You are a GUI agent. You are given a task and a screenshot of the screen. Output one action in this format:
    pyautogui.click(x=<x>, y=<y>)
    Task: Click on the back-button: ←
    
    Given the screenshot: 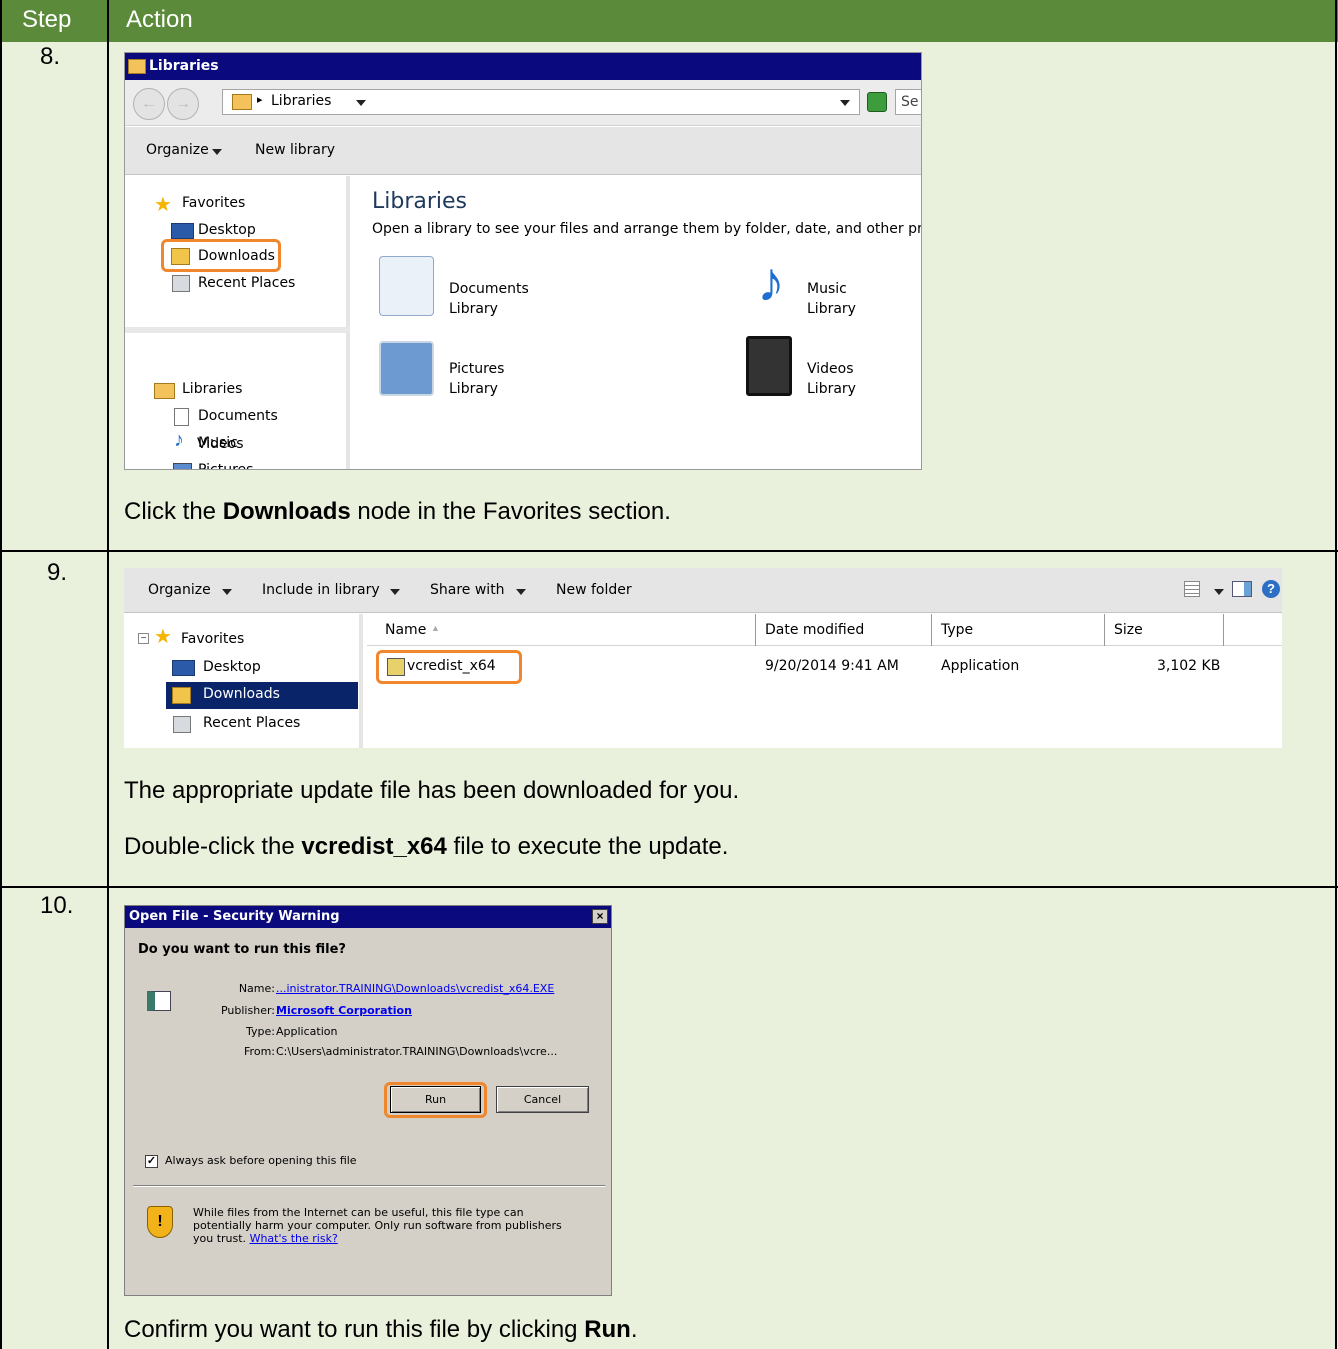 What is the action you would take?
    pyautogui.click(x=149, y=104)
    